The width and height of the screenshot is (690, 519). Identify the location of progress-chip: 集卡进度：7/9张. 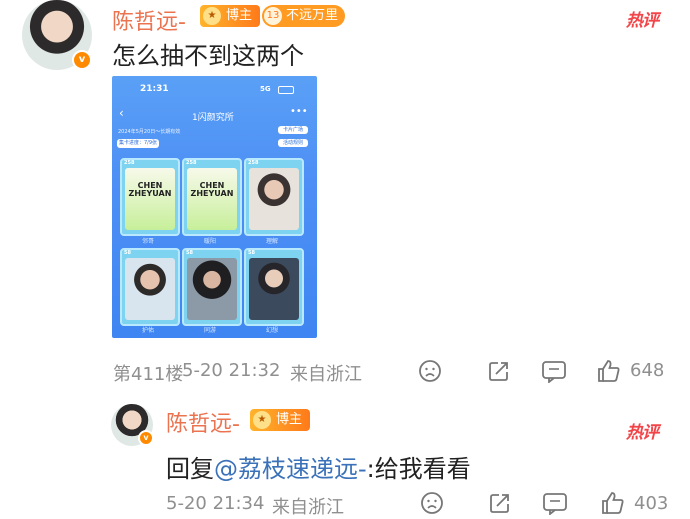
(138, 143).